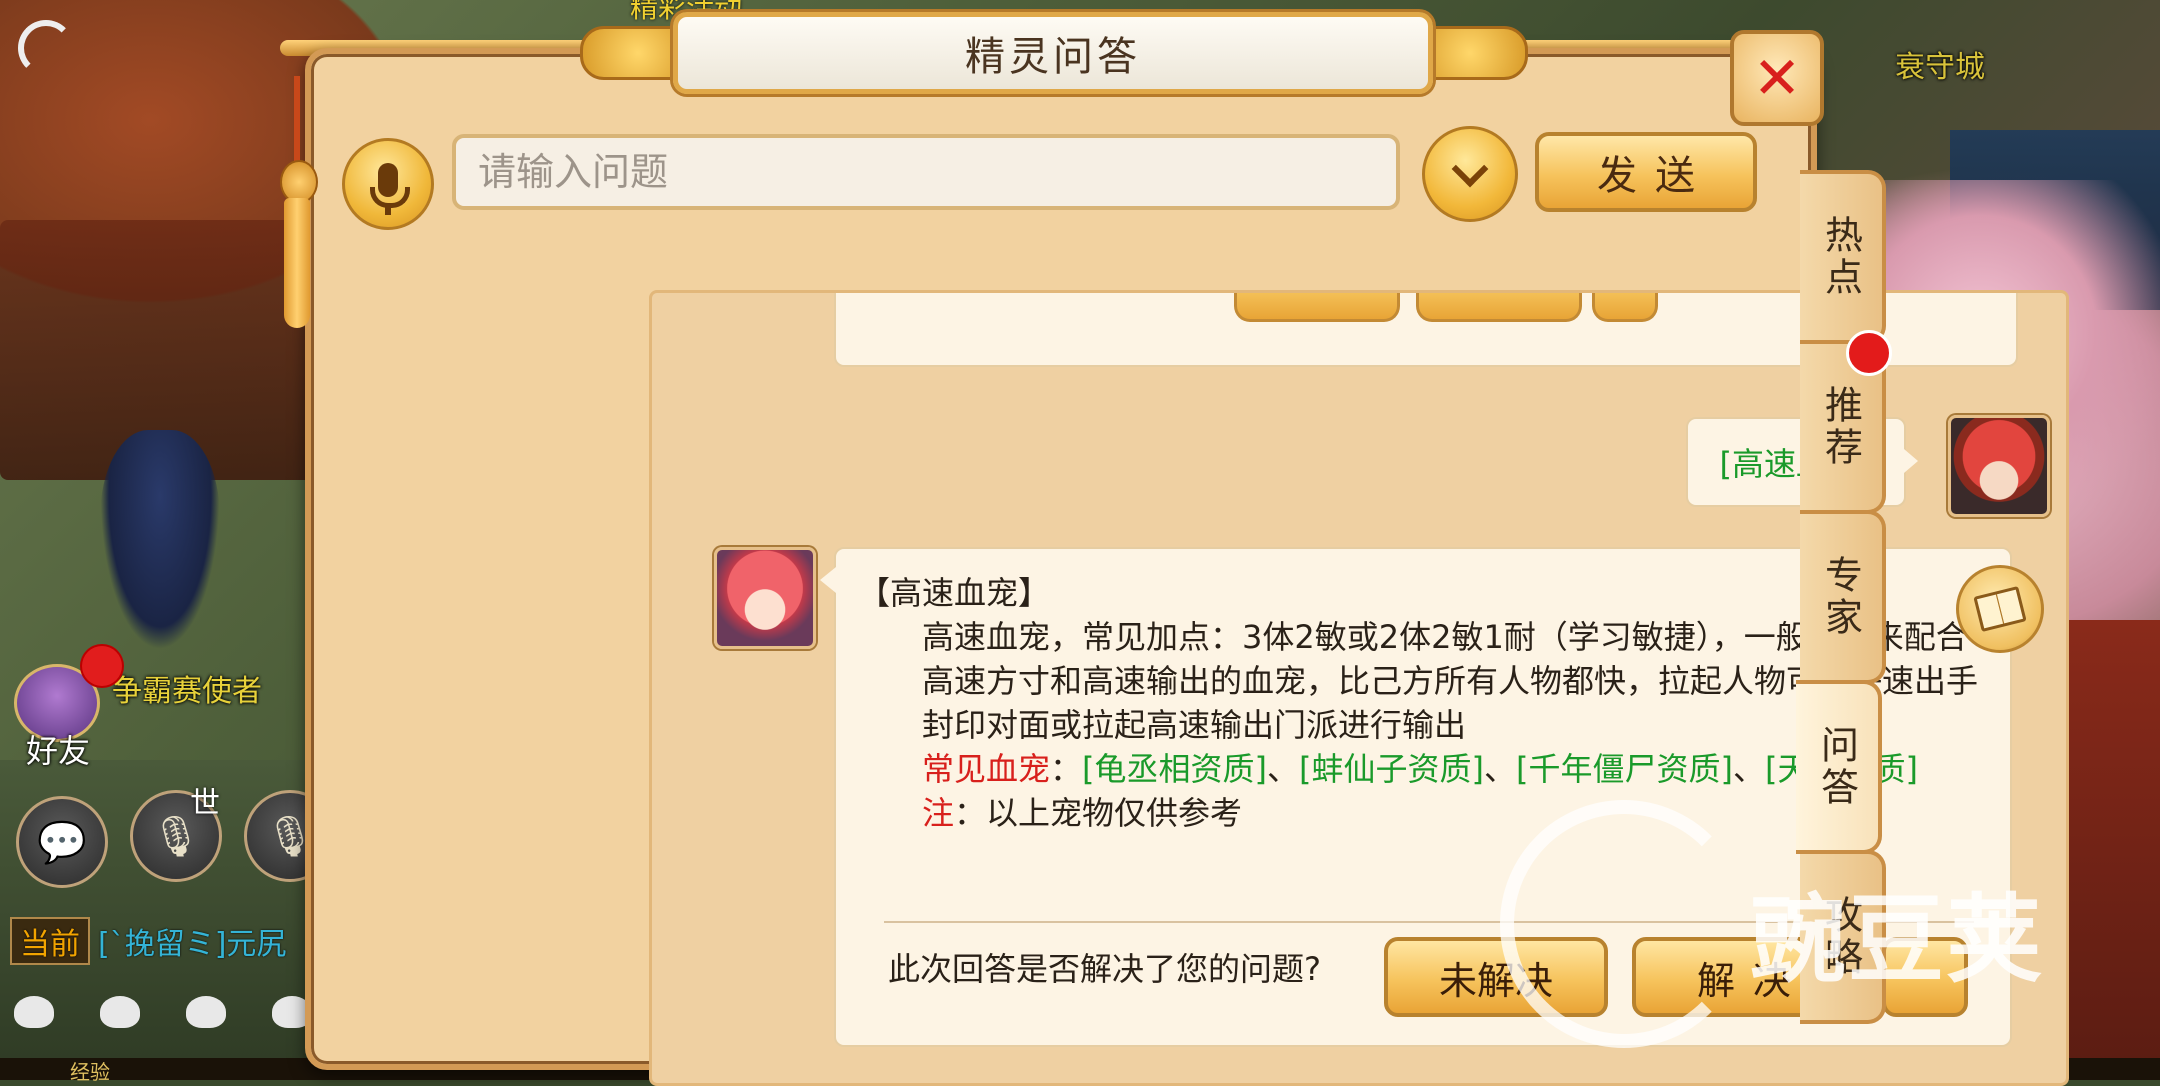  What do you see at coordinates (62, 842) in the screenshot?
I see `chat-bubble-icon: 💬` at bounding box center [62, 842].